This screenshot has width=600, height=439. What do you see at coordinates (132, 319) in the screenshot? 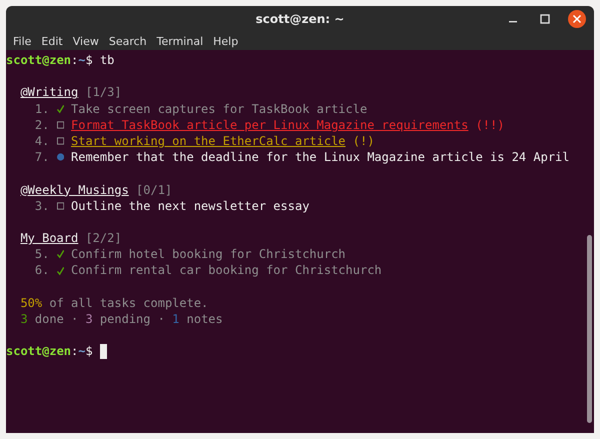
I see `pending-label: pending ·` at bounding box center [132, 319].